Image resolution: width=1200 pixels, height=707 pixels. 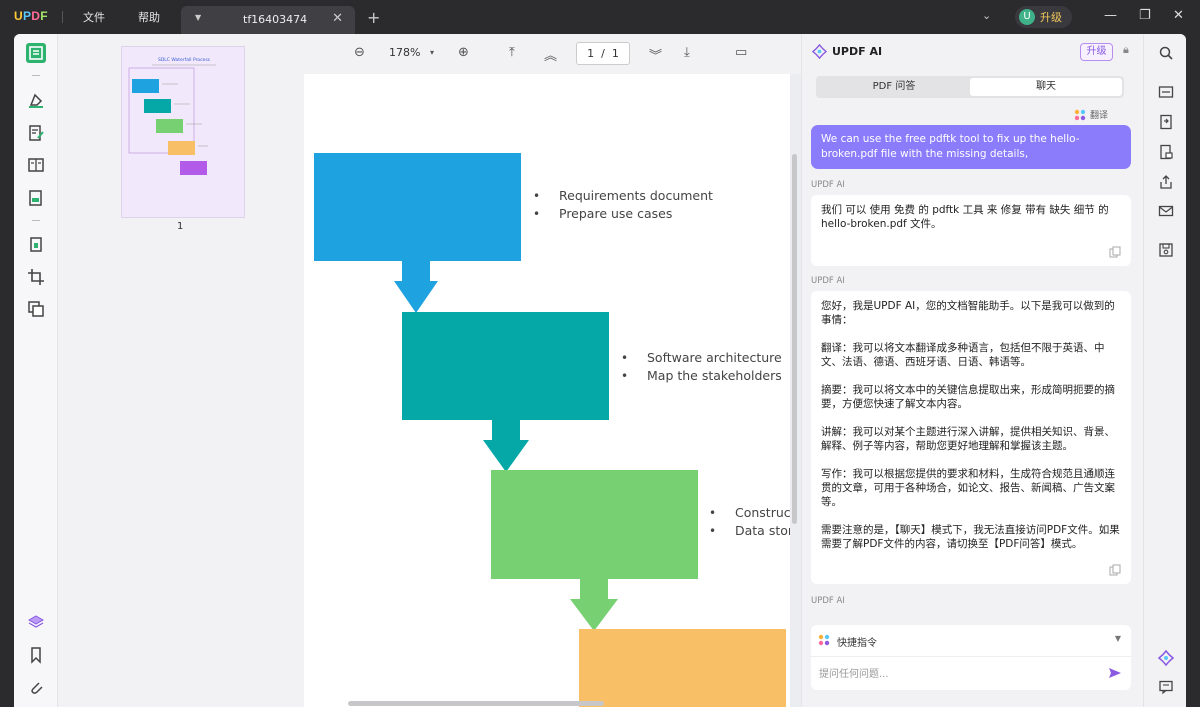 I want to click on minimize-icon: —, so click(x=1110, y=15).